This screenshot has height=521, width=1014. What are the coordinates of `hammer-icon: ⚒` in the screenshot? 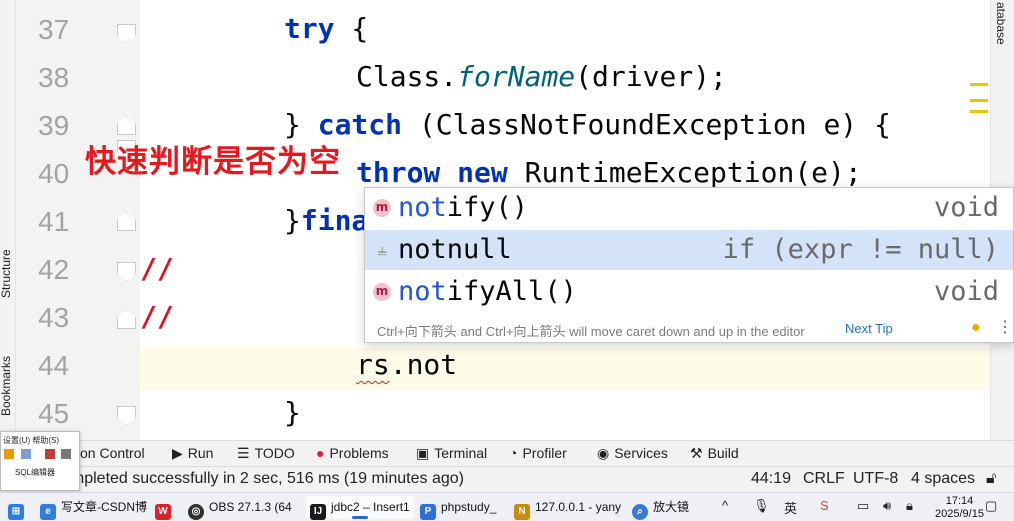 It's located at (696, 453).